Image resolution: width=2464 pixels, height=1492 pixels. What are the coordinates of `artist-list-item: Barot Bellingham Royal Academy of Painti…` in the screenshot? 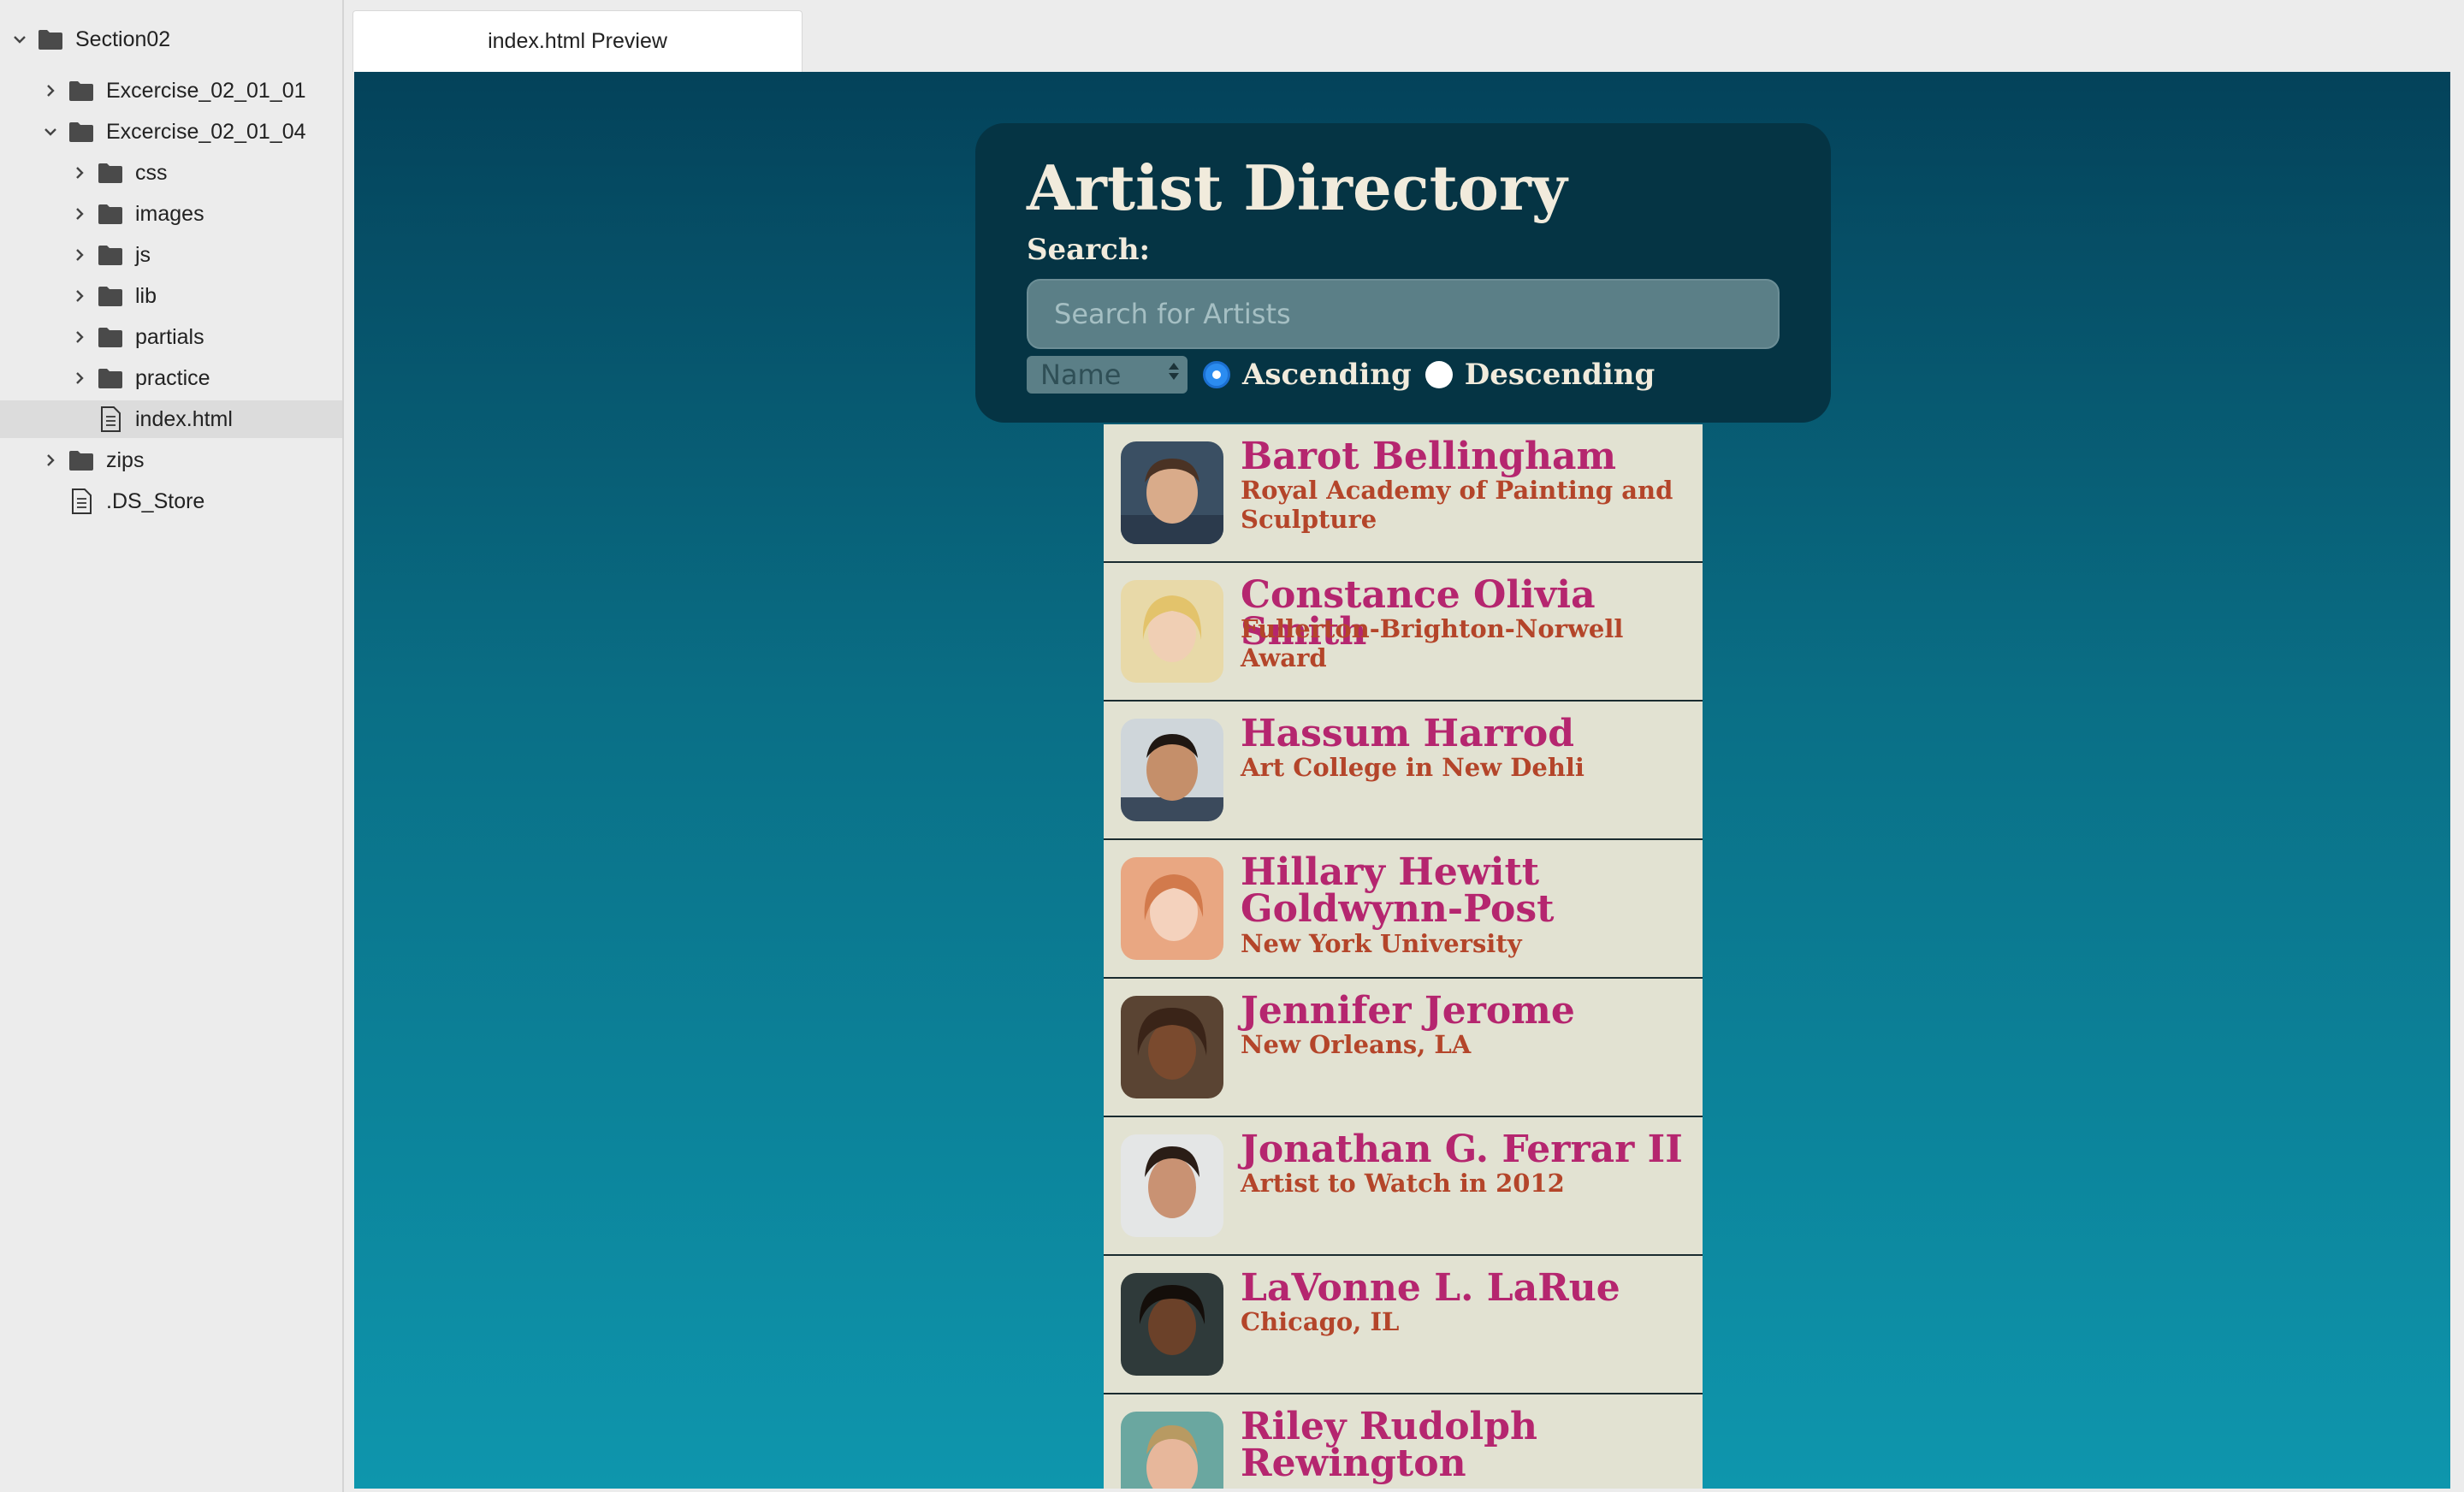 It's located at (1403, 493).